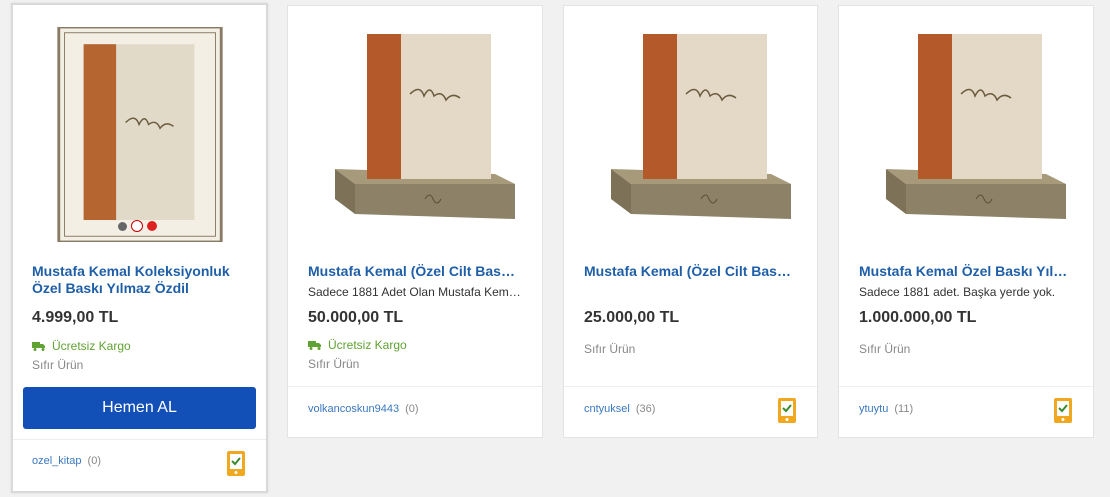 The image size is (1110, 497). What do you see at coordinates (75, 317) in the screenshot?
I see `product-price: 4.999,00 TL` at bounding box center [75, 317].